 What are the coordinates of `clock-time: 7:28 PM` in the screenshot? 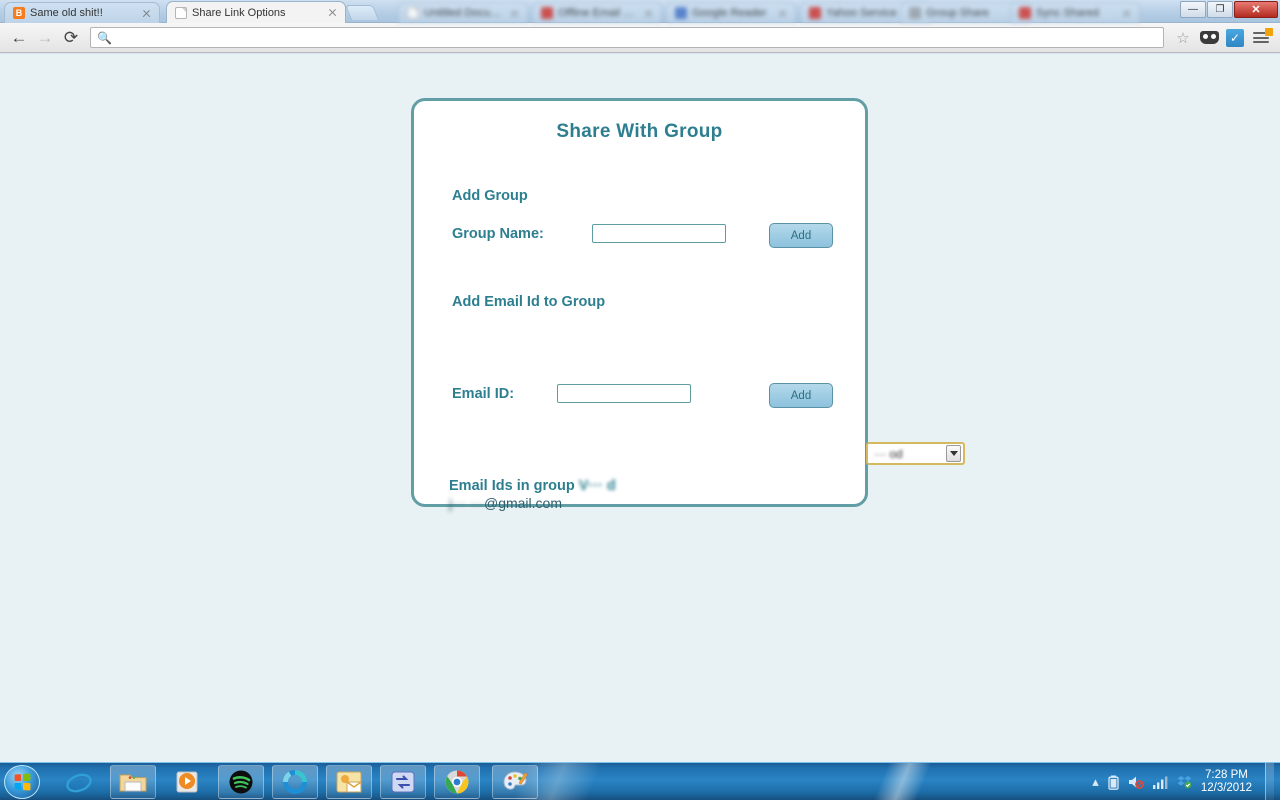 It's located at (1226, 775).